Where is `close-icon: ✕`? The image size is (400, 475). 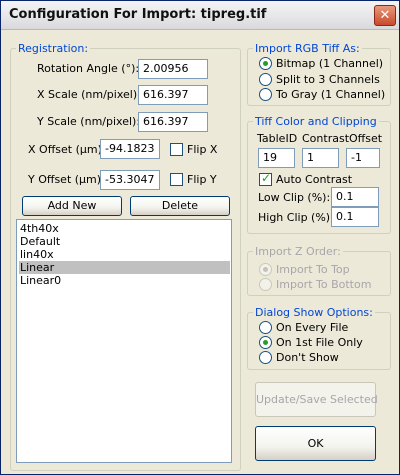
close-icon: ✕ is located at coordinates (385, 15).